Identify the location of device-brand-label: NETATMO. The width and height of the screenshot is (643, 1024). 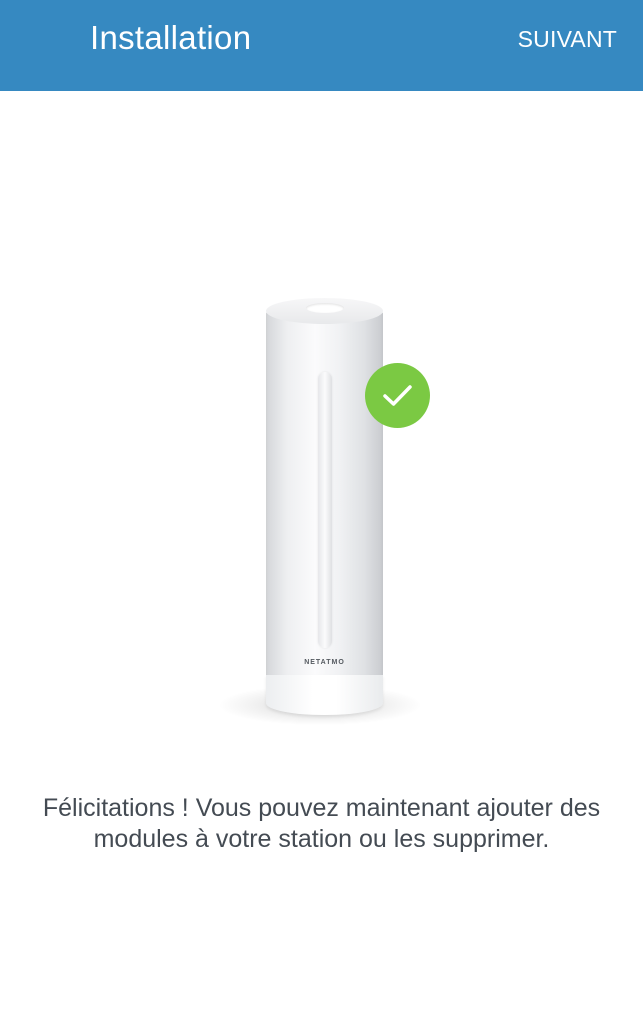
(324, 662).